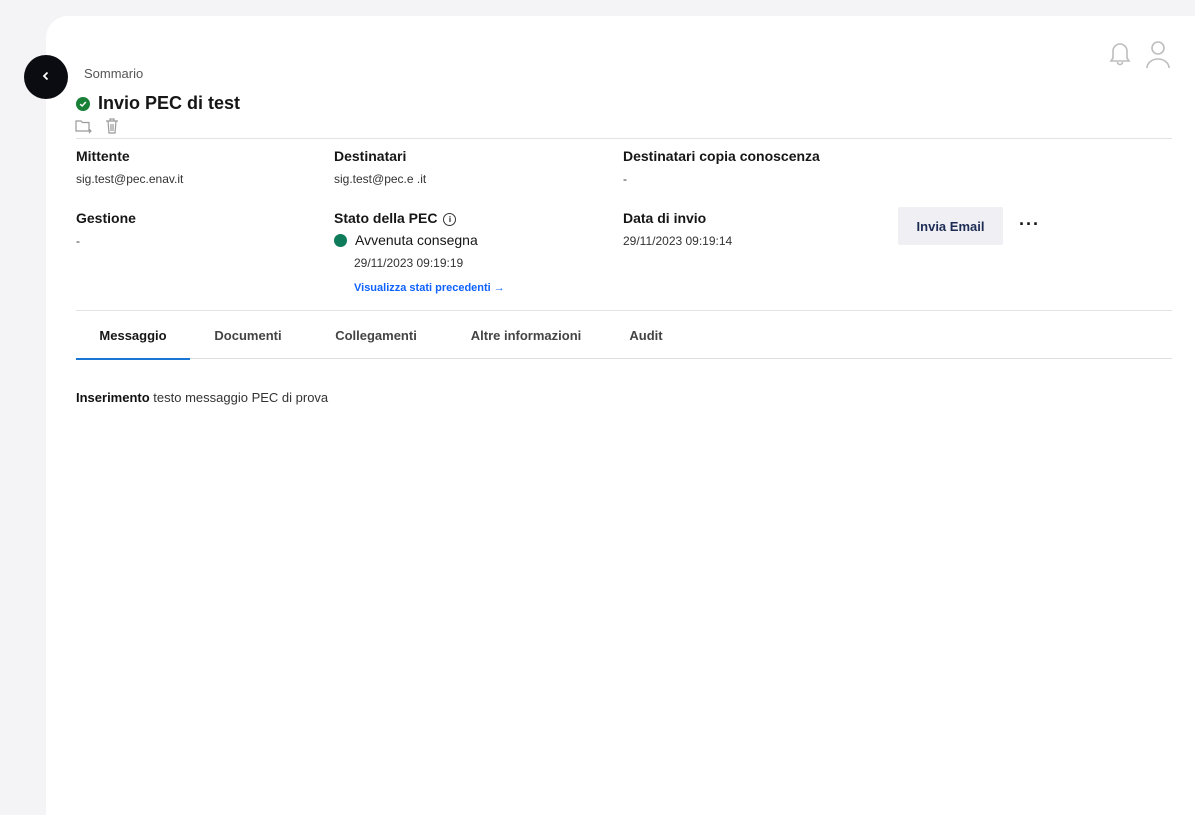 This screenshot has height=815, width=1195. I want to click on message-body: Inserimento testo messaggio PEC di prova, so click(202, 397).